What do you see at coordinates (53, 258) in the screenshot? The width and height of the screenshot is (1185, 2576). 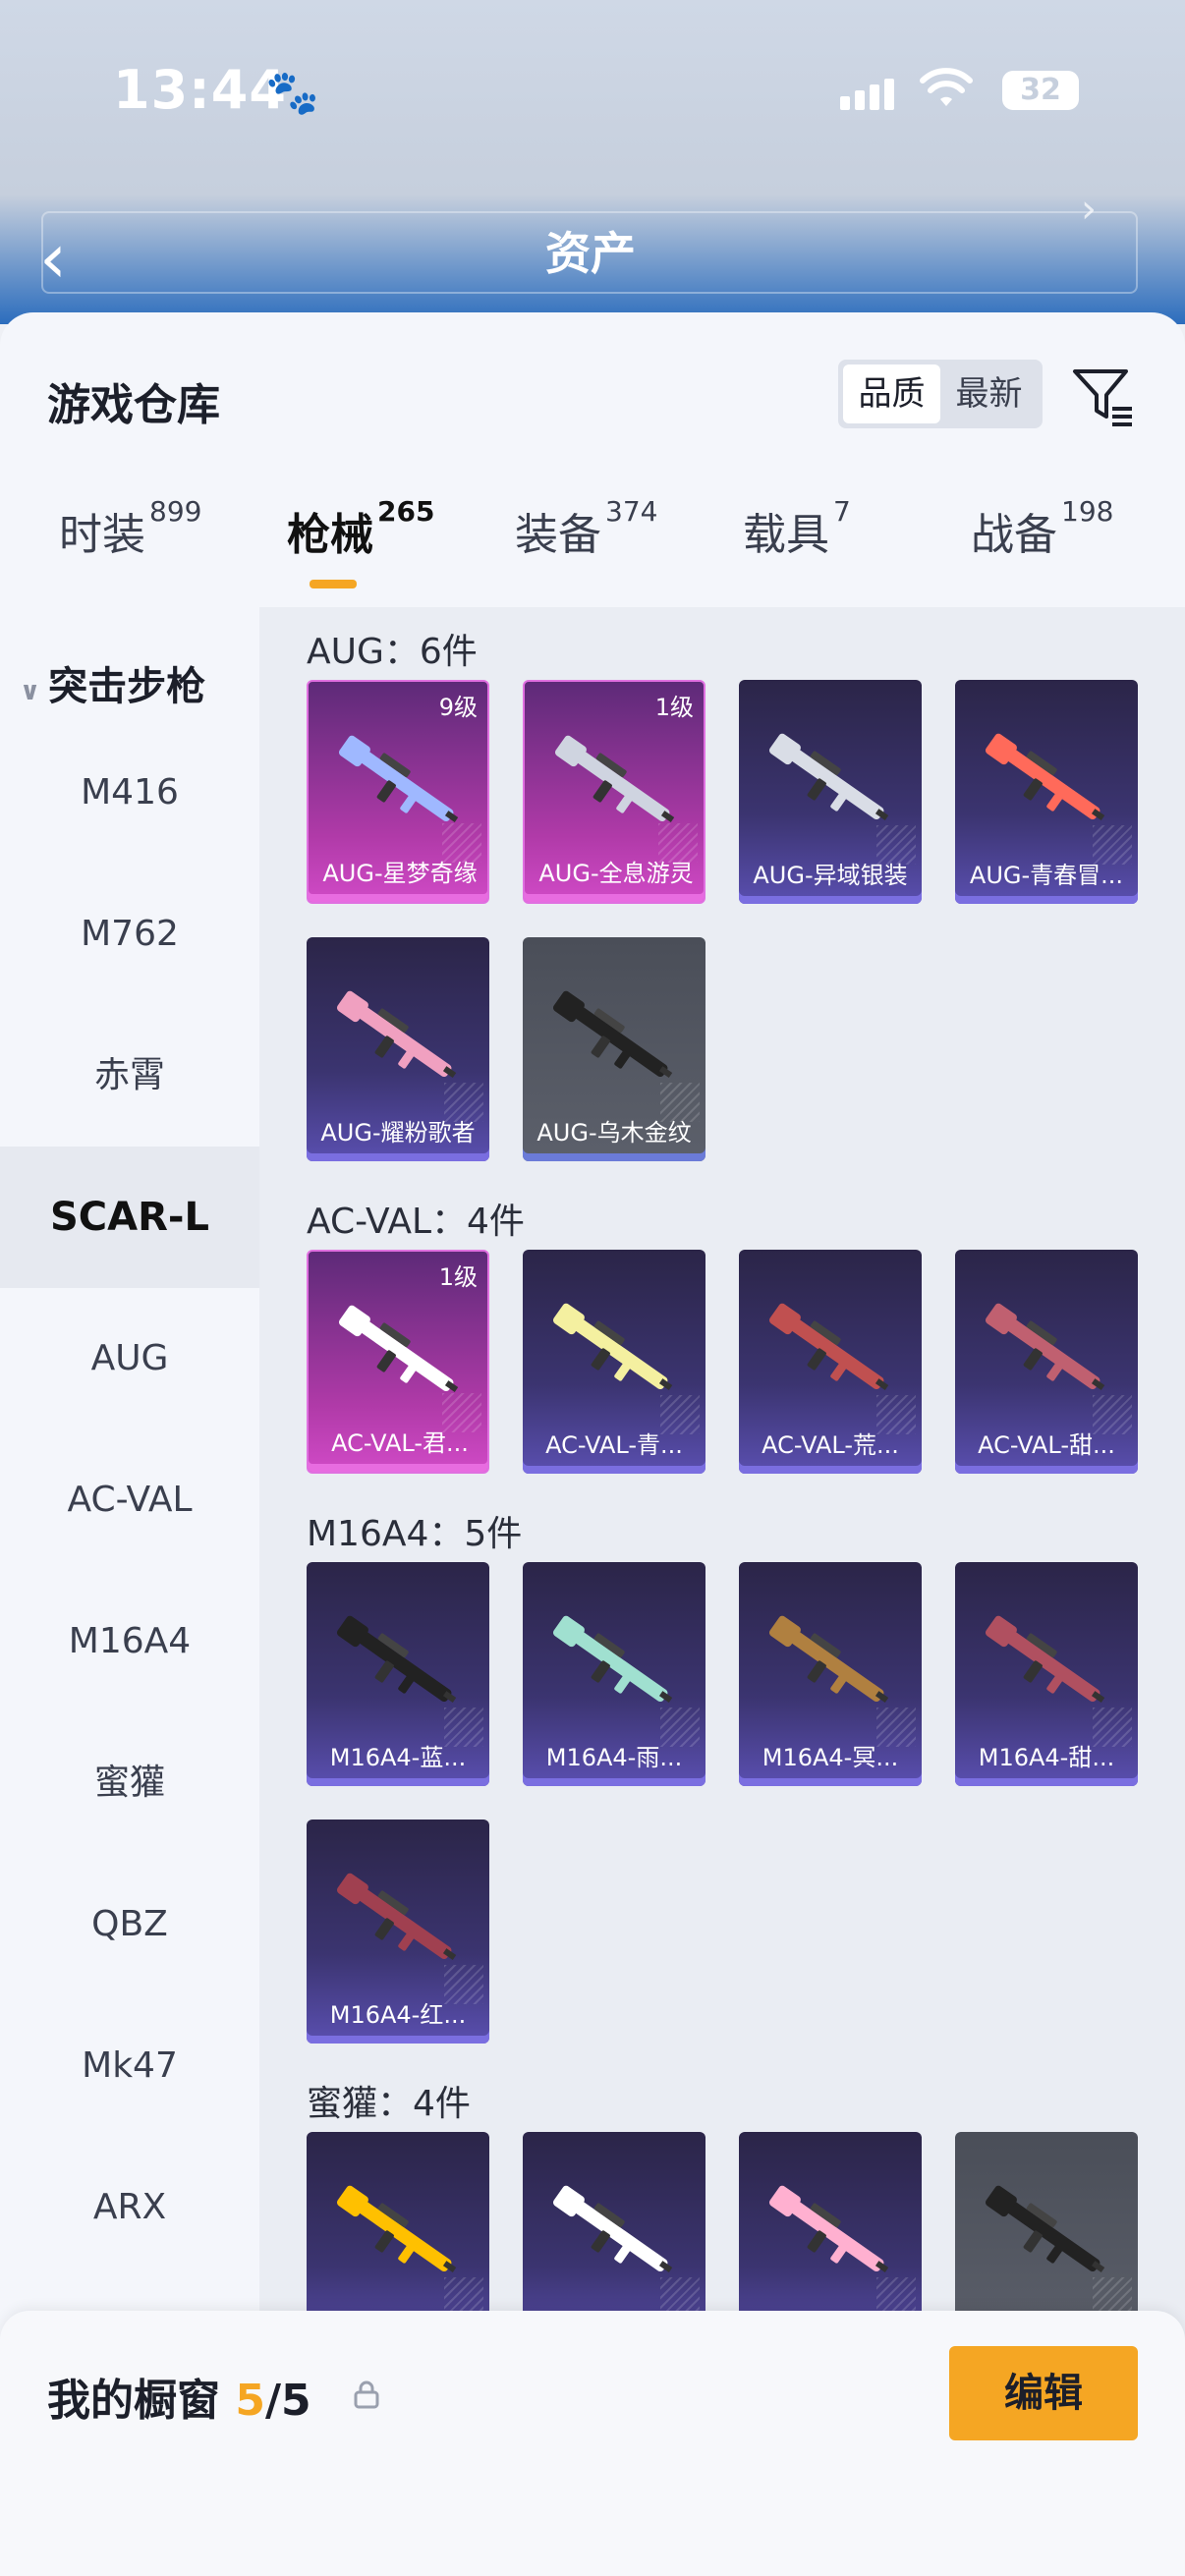 I see `back-arrow-icon: ‹` at bounding box center [53, 258].